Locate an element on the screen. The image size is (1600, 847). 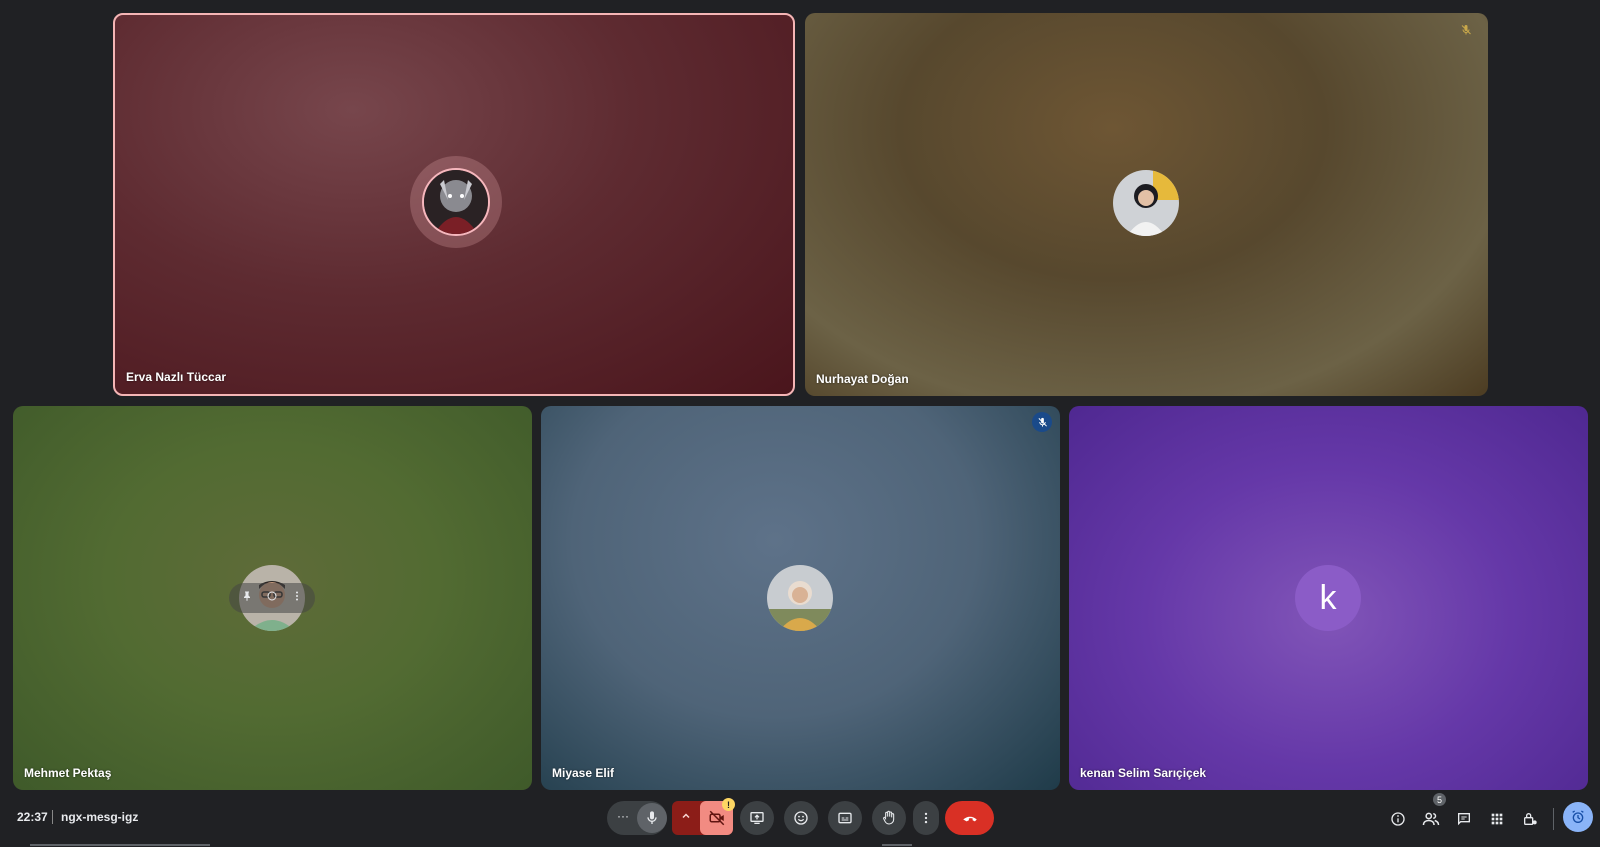
alarm-clock-icon is located at coordinates (1578, 816).